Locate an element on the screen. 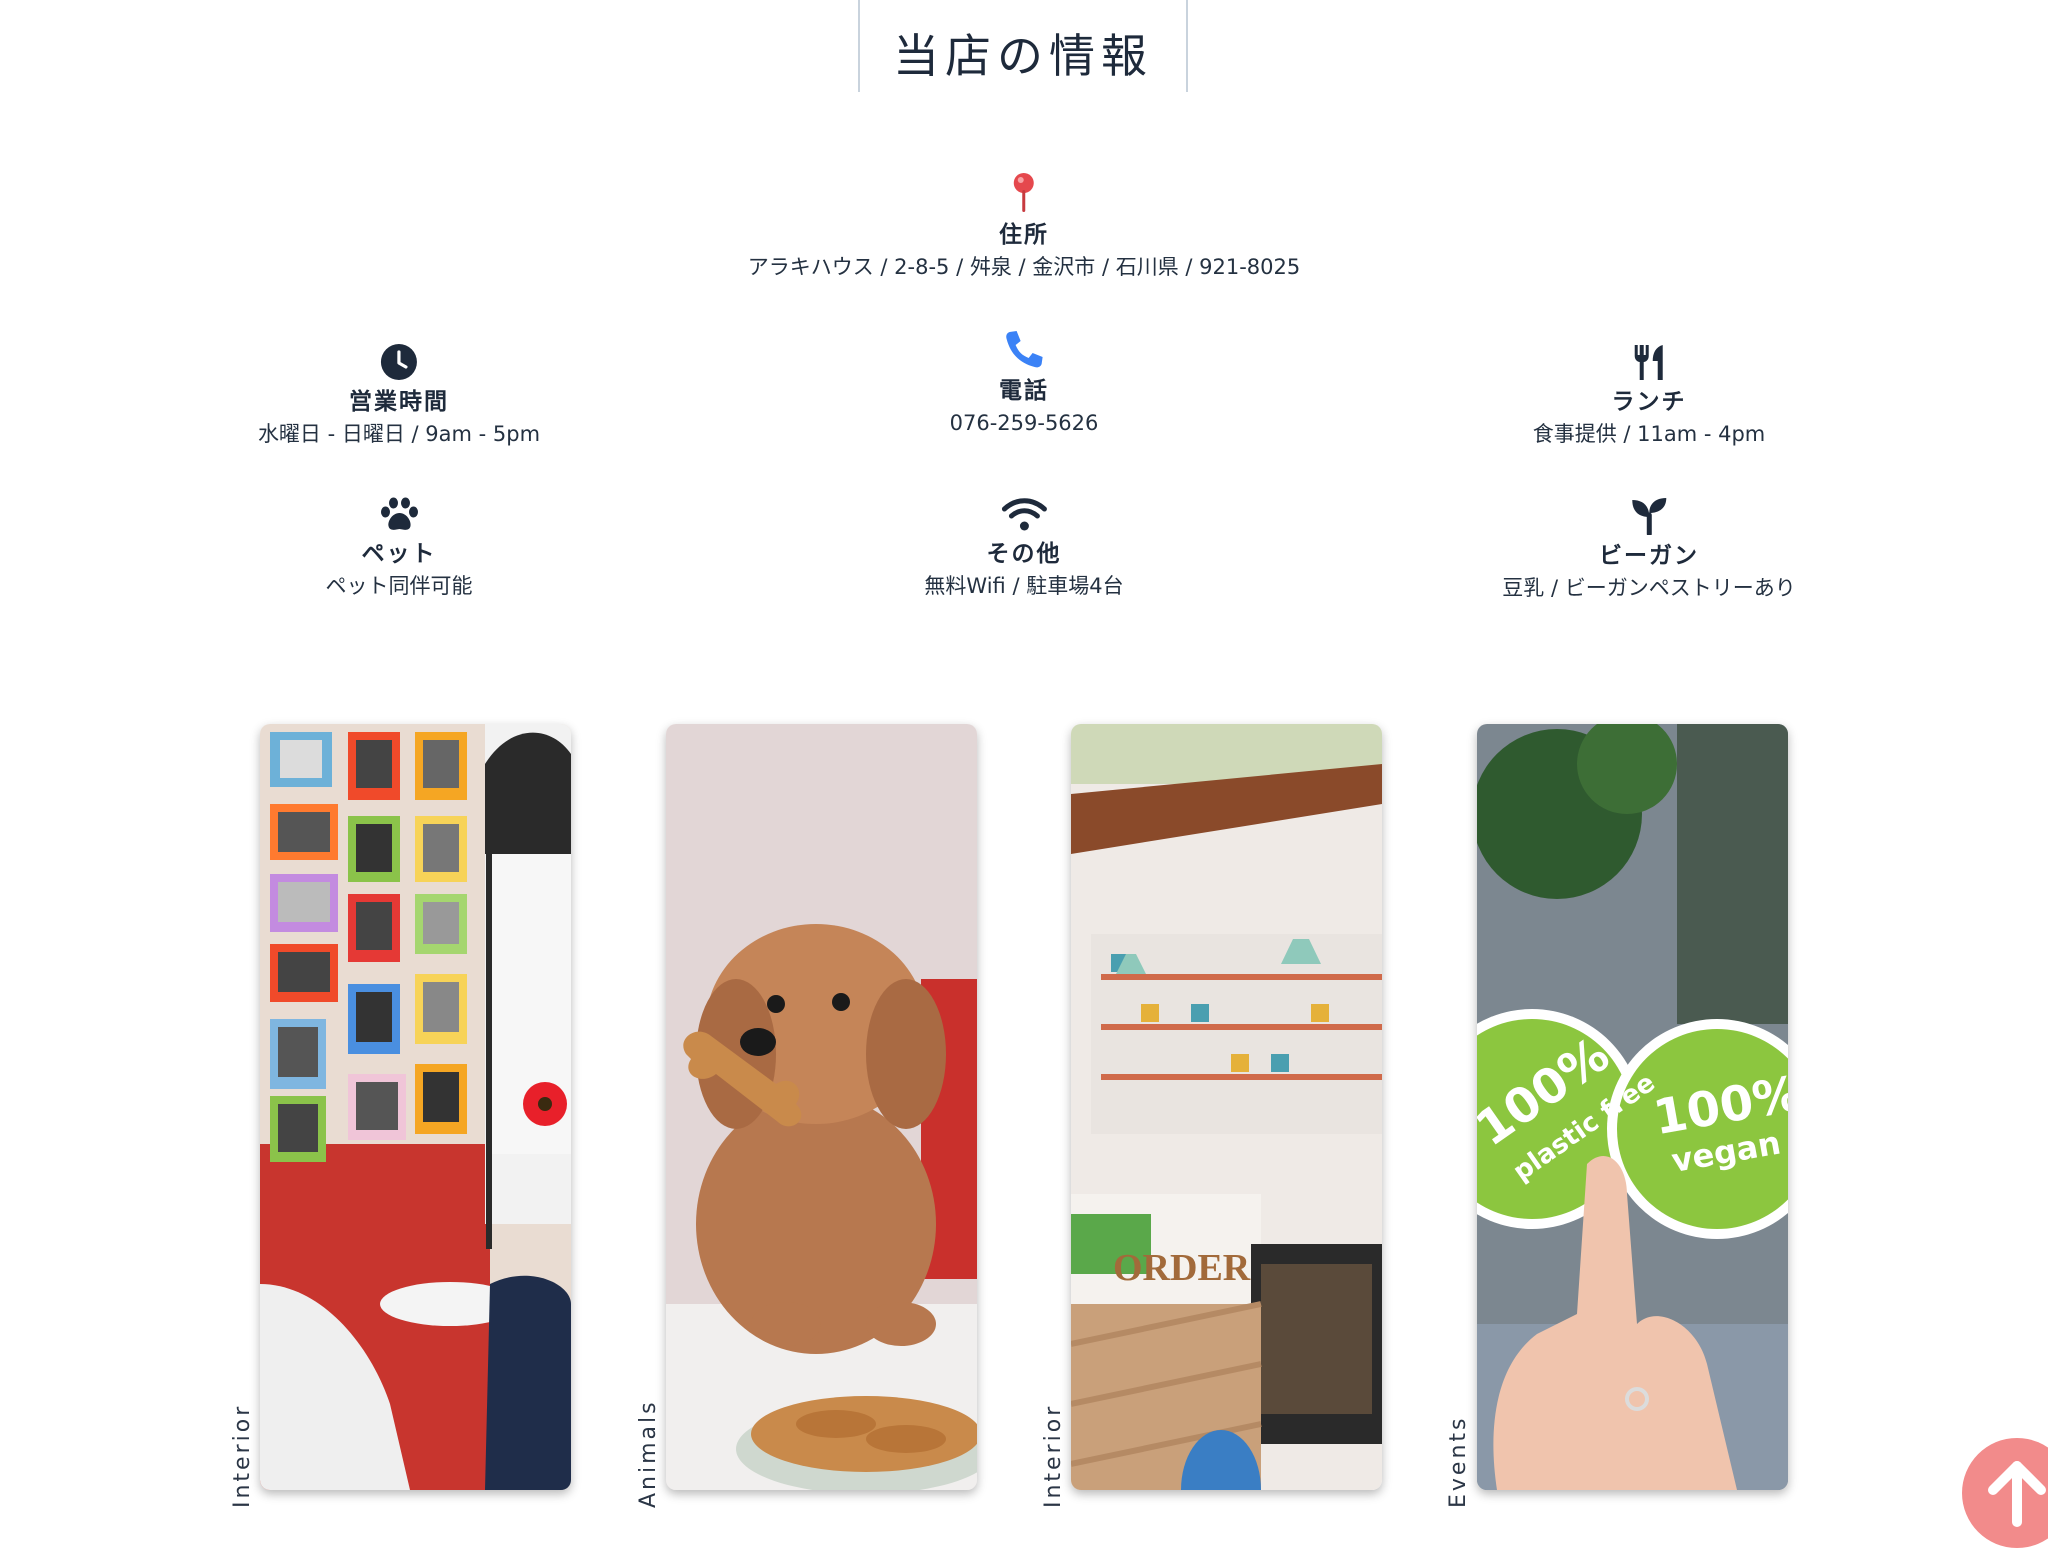 The image size is (2048, 1550). hours-label: 営業時間 is located at coordinates (399, 402).